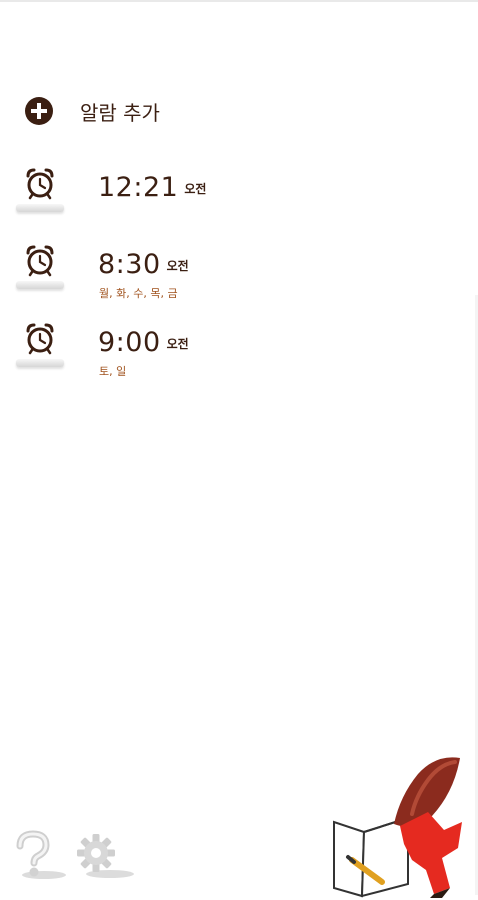  What do you see at coordinates (239, 356) in the screenshot?
I see `alarm-item: 9:00 오전 토, 일` at bounding box center [239, 356].